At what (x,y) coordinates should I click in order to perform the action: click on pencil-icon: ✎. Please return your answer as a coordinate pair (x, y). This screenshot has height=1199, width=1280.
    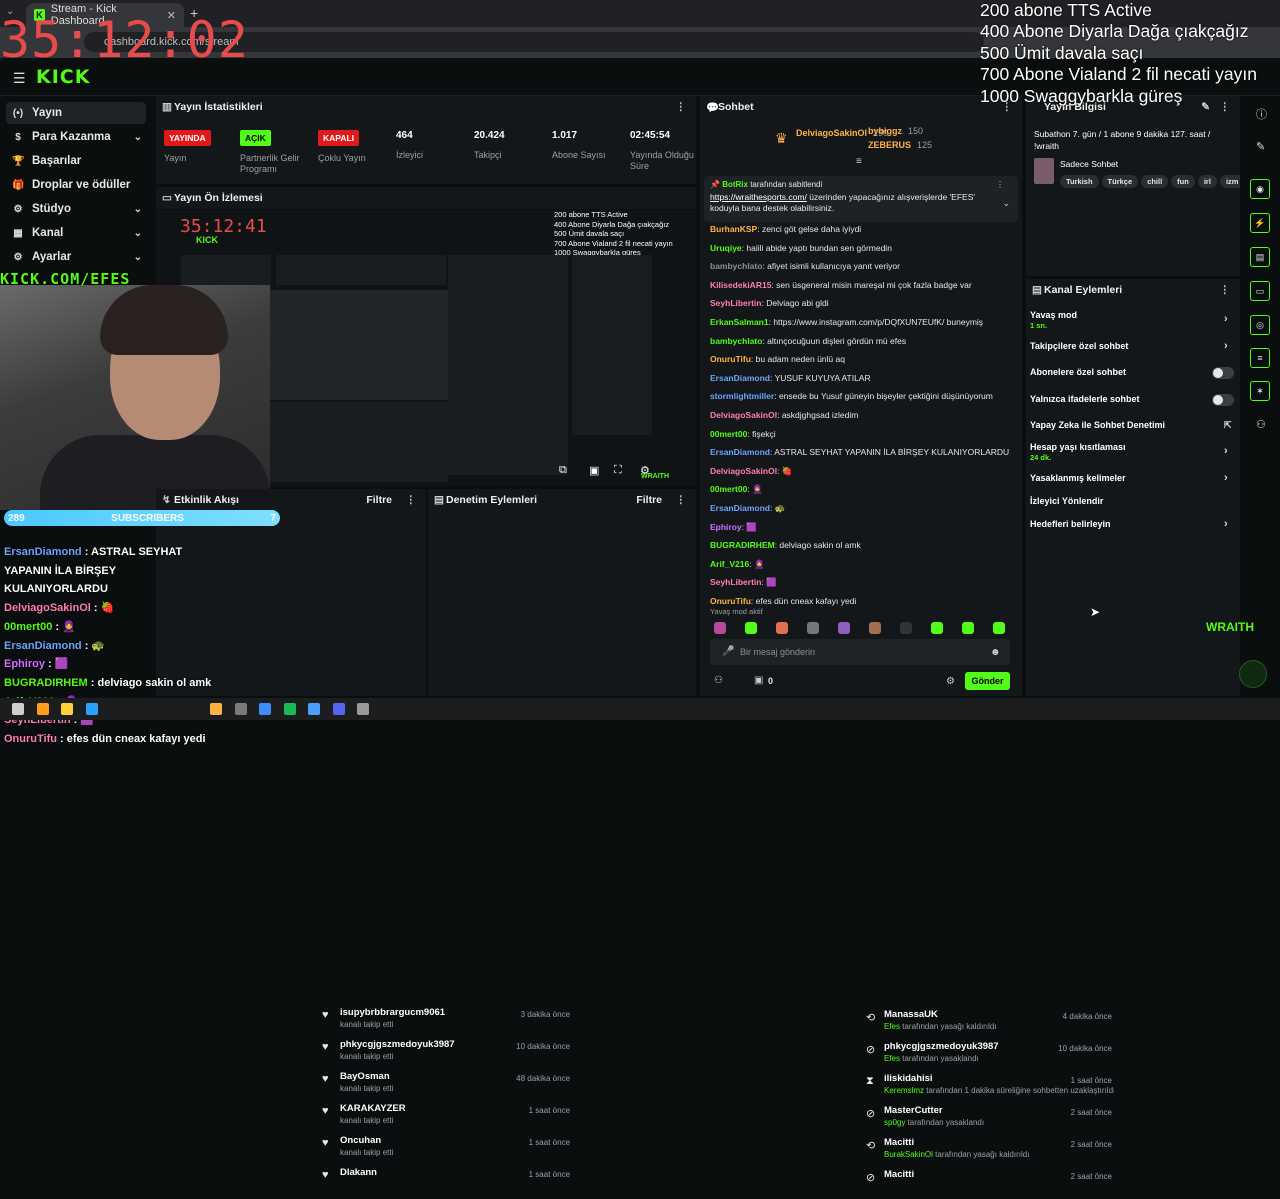
    Looking at the image, I should click on (1260, 146).